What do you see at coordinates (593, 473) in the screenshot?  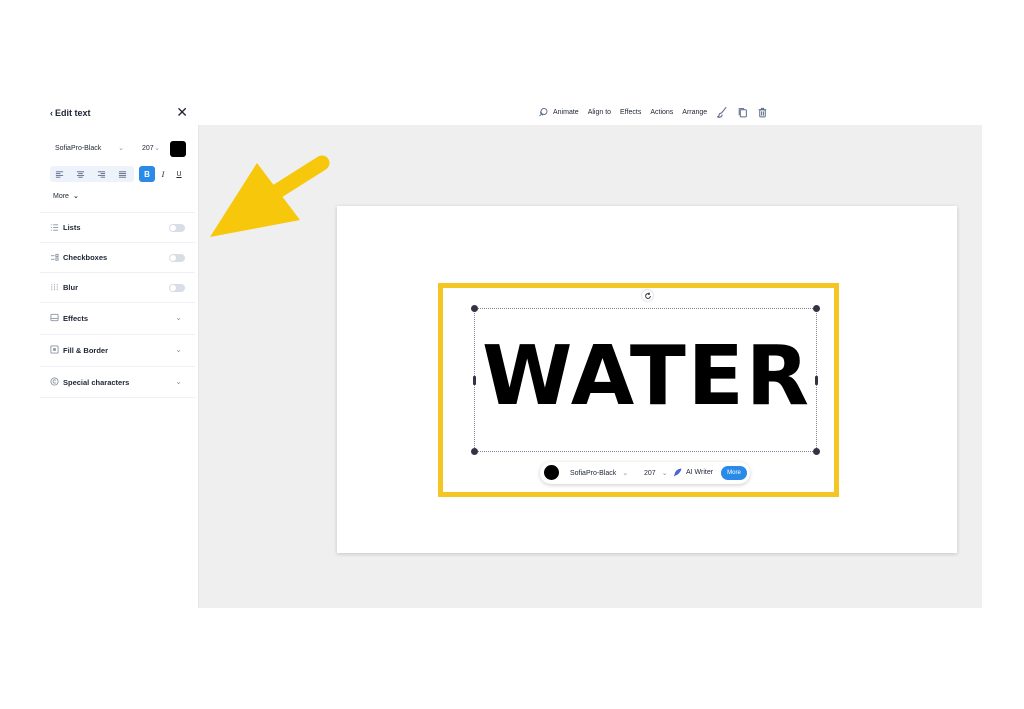 I see `floating-font-value: SofiaPro-Black` at bounding box center [593, 473].